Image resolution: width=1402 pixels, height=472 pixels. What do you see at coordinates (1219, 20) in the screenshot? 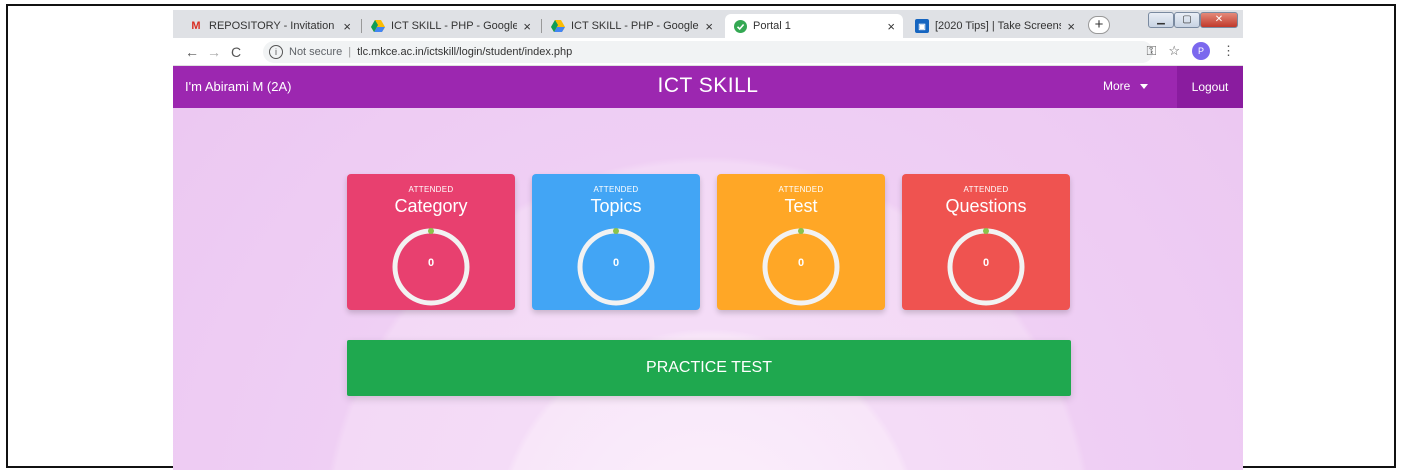
I see `close-window-icon: ✕` at bounding box center [1219, 20].